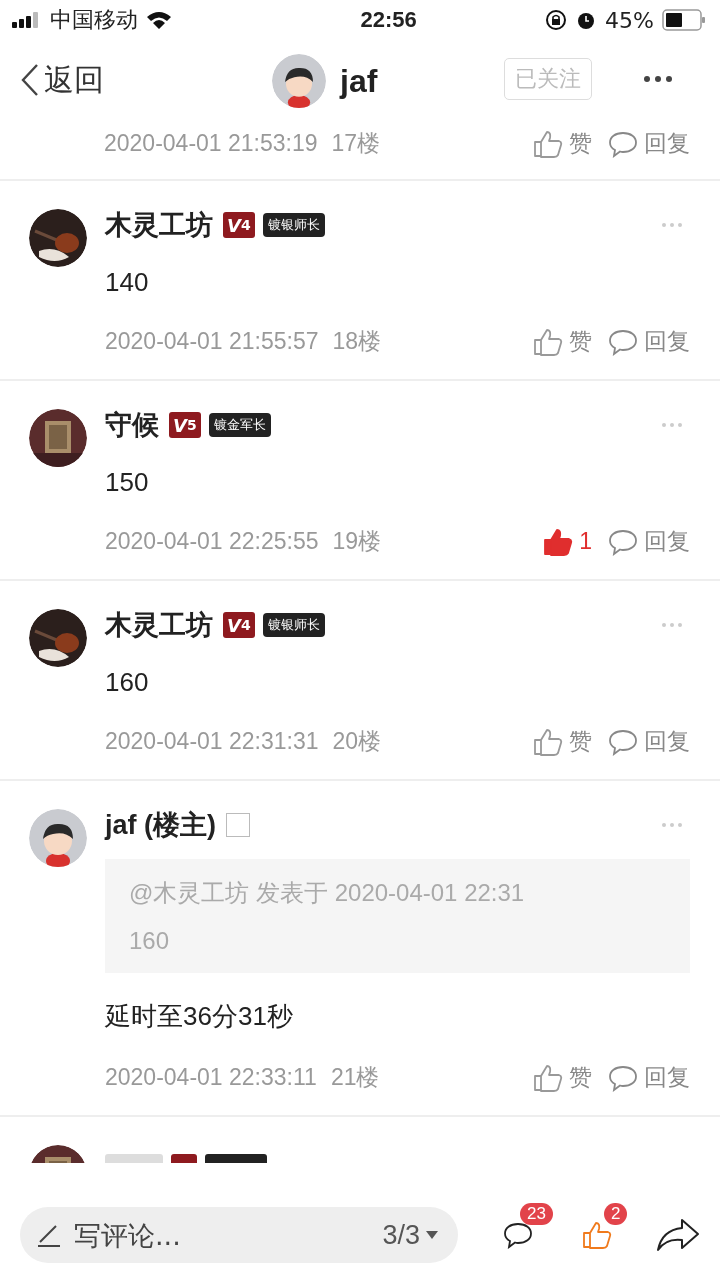 This screenshot has height=1280, width=720. Describe the element at coordinates (62, 80) in the screenshot. I see `back-button: 返回` at that location.